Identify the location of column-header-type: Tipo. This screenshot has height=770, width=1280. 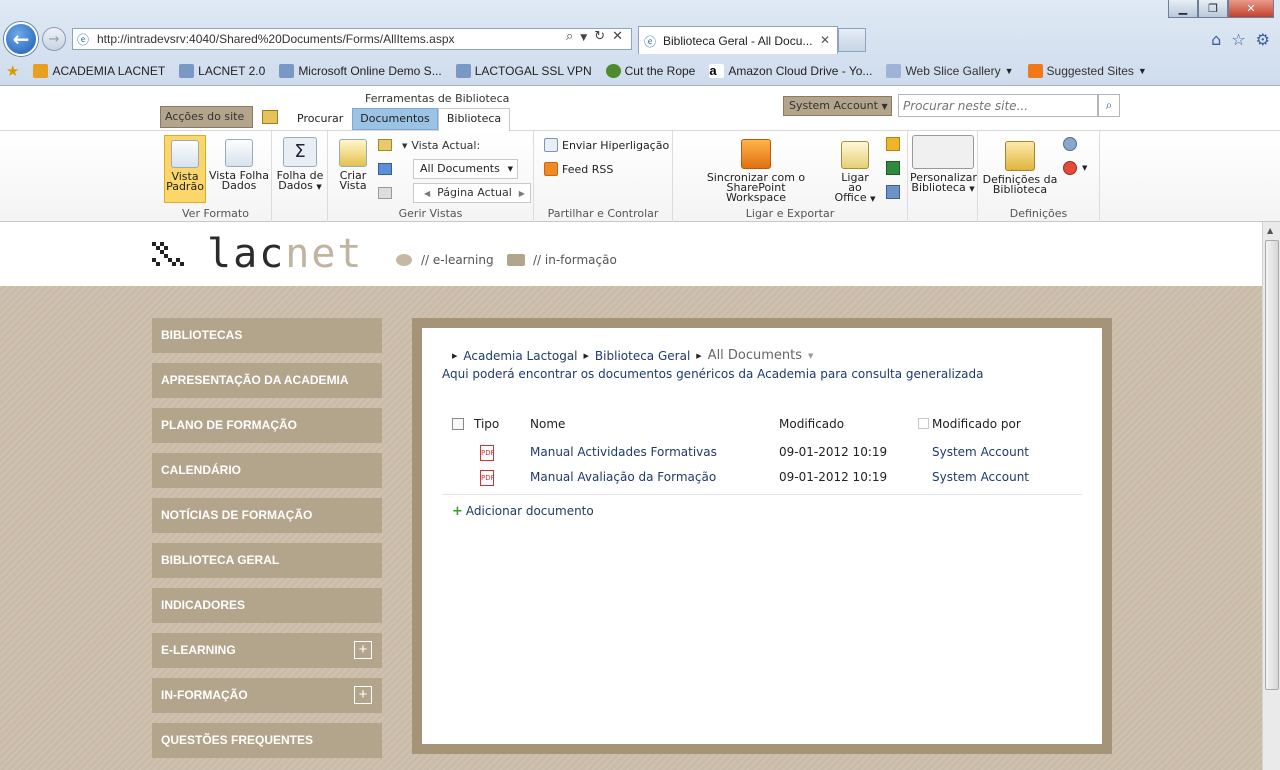
(486, 424).